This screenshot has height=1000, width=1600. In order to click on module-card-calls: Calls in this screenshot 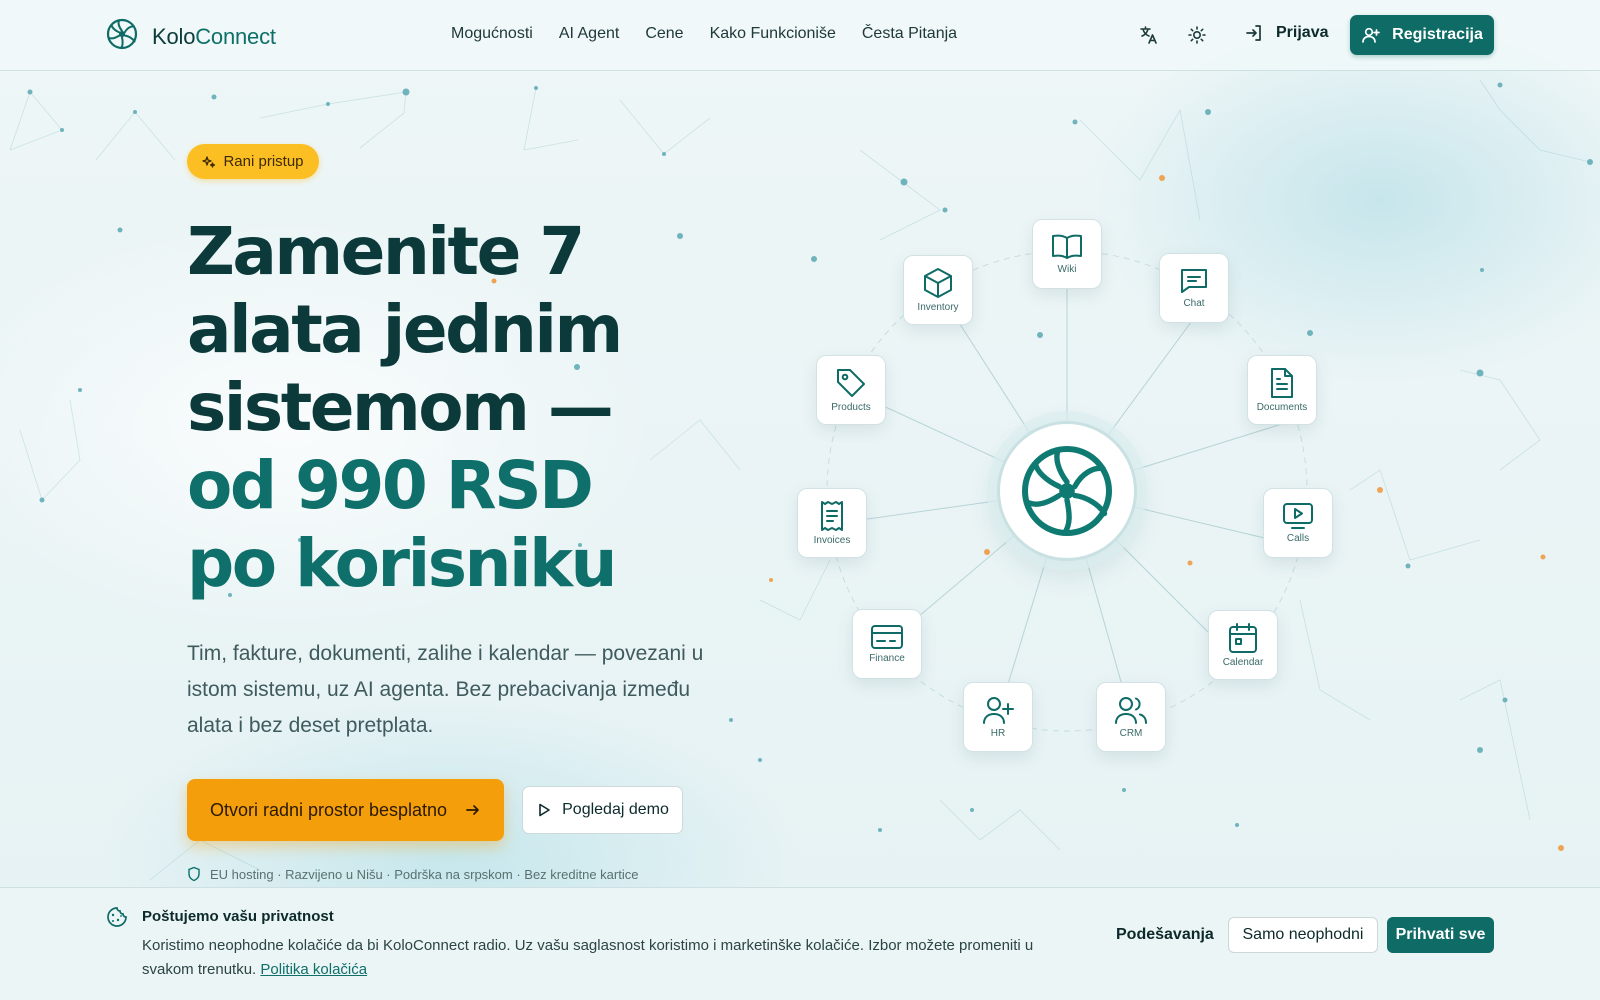, I will do `click(1298, 523)`.